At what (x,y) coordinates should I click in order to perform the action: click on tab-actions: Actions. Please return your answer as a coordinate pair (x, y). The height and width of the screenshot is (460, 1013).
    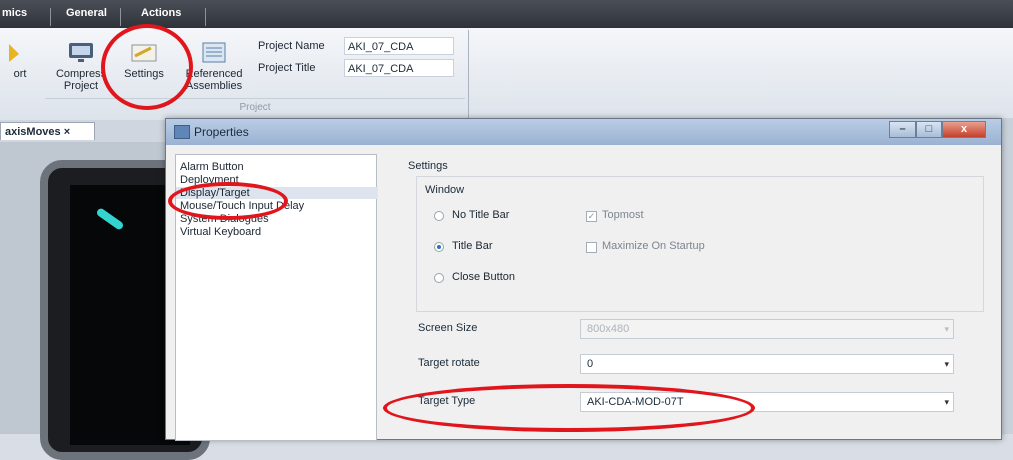
    Looking at the image, I should click on (161, 13).